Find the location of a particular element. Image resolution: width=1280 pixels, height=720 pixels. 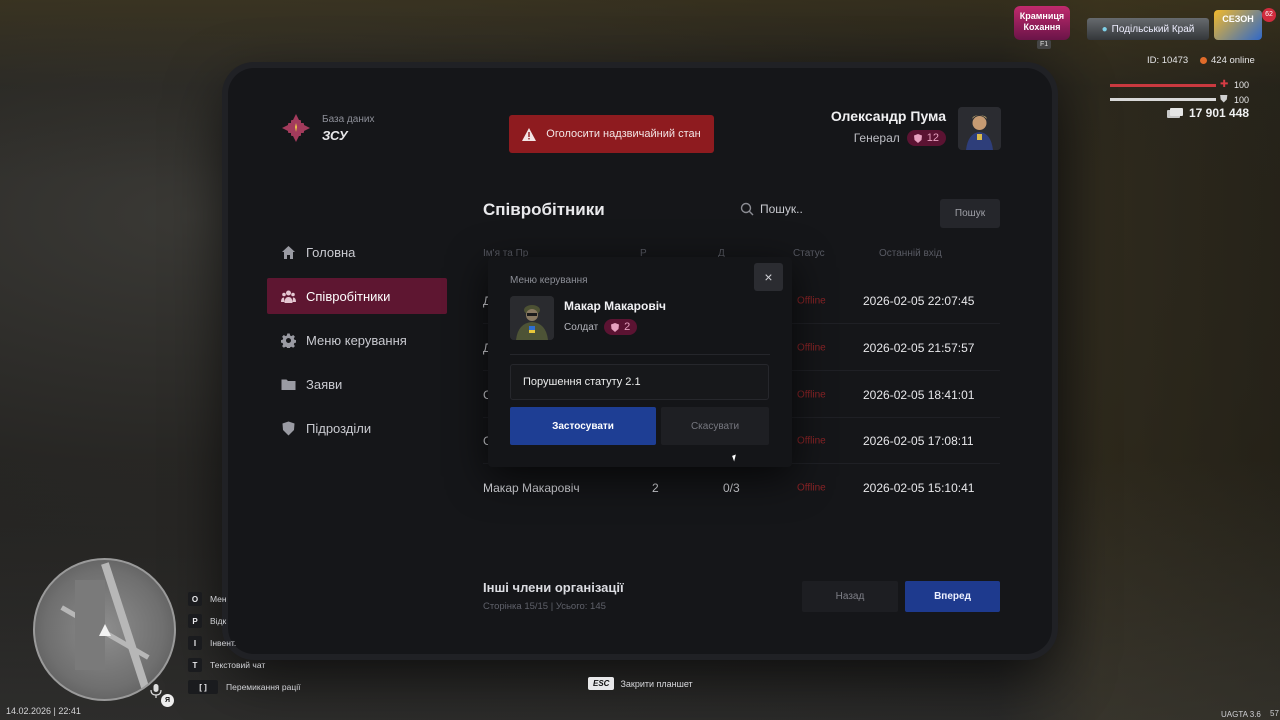

hotkey-label: Перемикання рації is located at coordinates (263, 687).